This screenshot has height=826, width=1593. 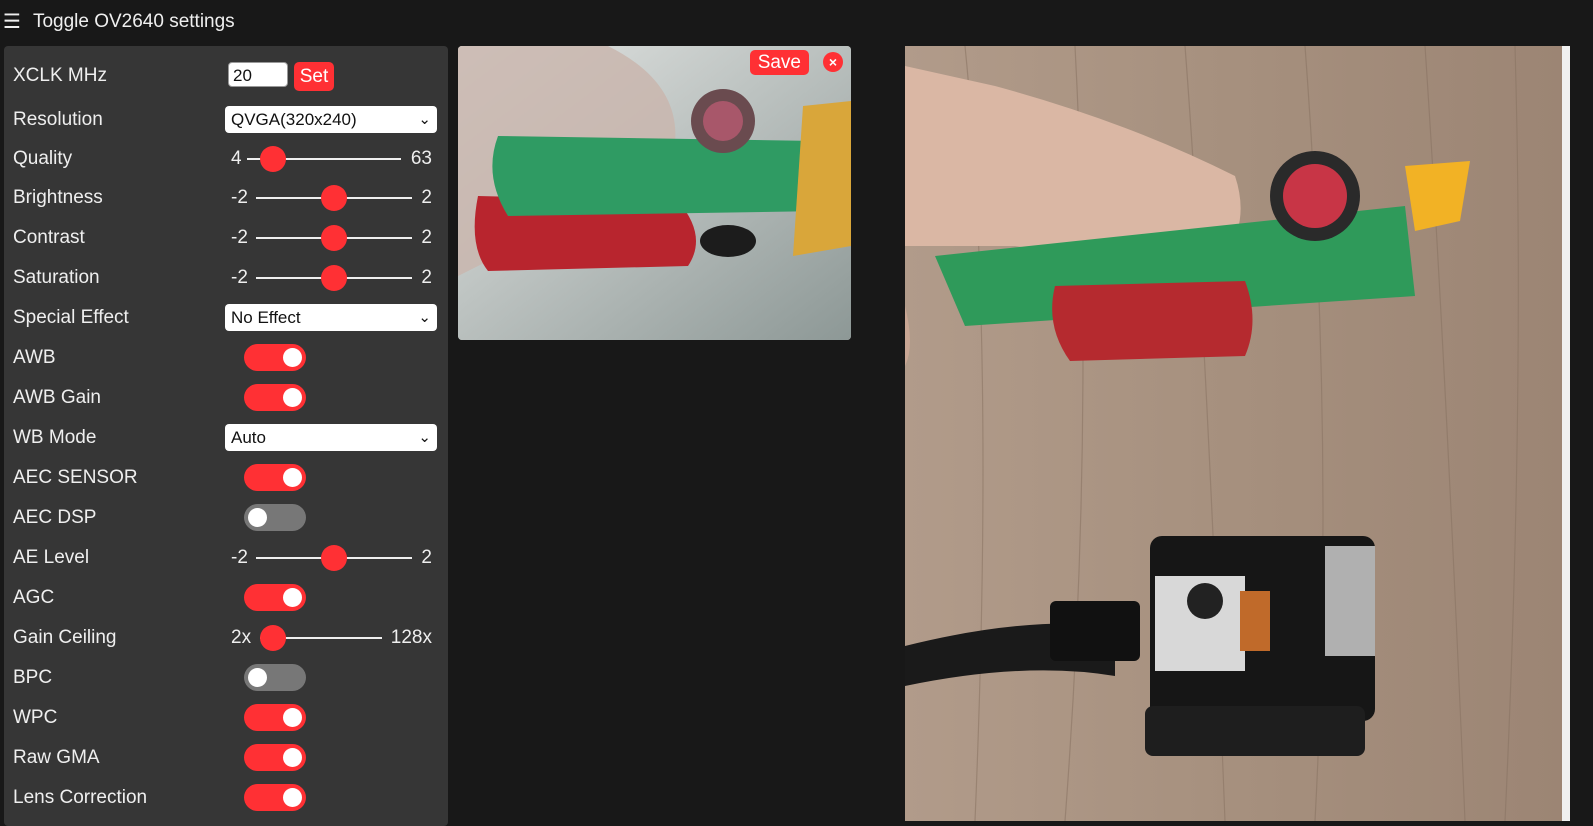 What do you see at coordinates (56, 277) in the screenshot?
I see `saturation-label: Saturation` at bounding box center [56, 277].